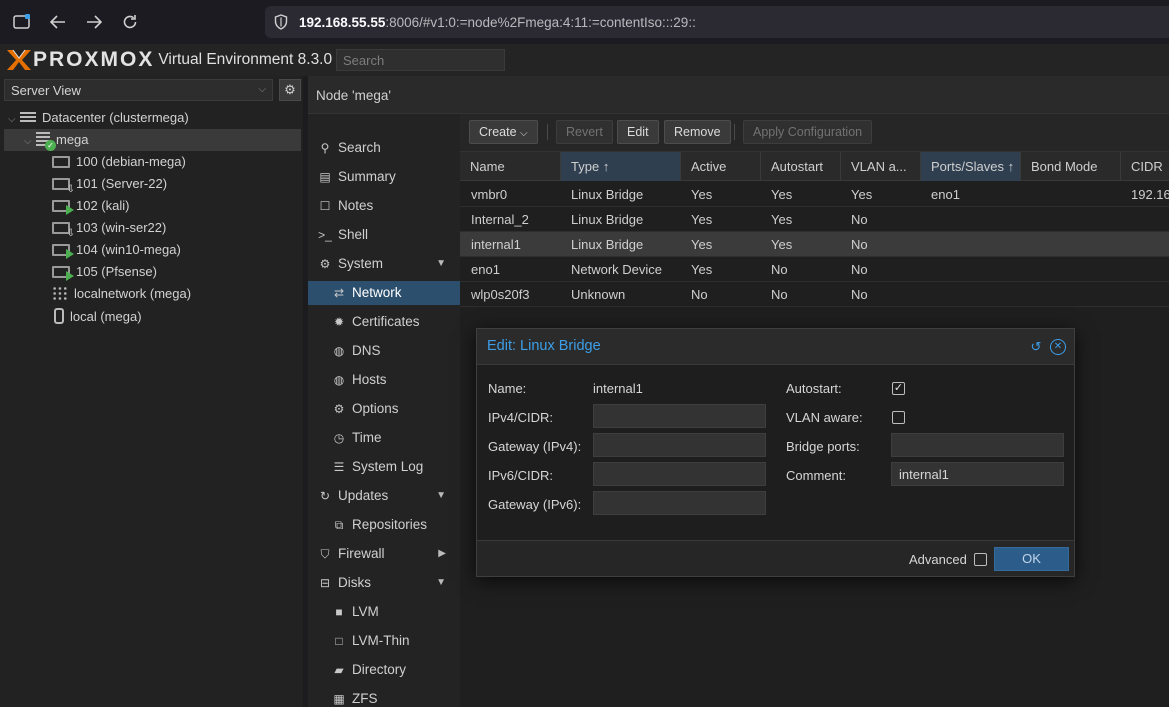 The height and width of the screenshot is (707, 1169). Describe the element at coordinates (90, 206) in the screenshot. I see `tree-item-vm-102: 102 (kali)` at that location.